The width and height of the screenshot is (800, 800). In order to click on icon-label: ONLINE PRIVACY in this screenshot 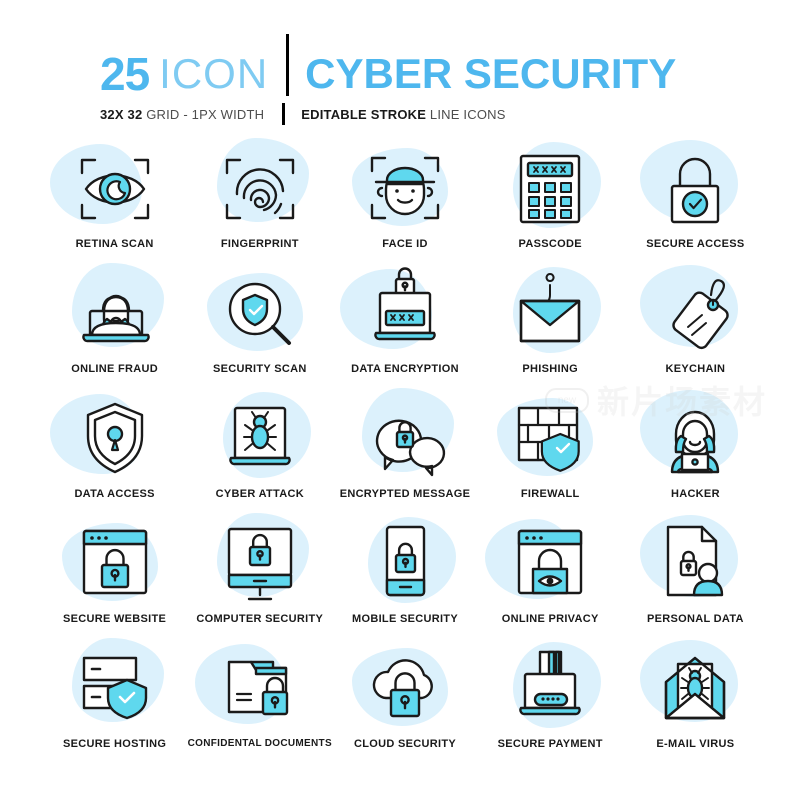, I will do `click(550, 619)`.